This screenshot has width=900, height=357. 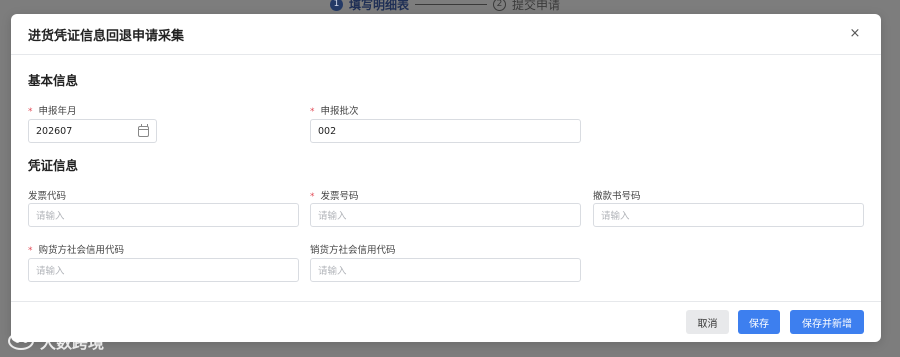 I want to click on dialog-title: 进货凭证信息回退申请采集, so click(x=106, y=36).